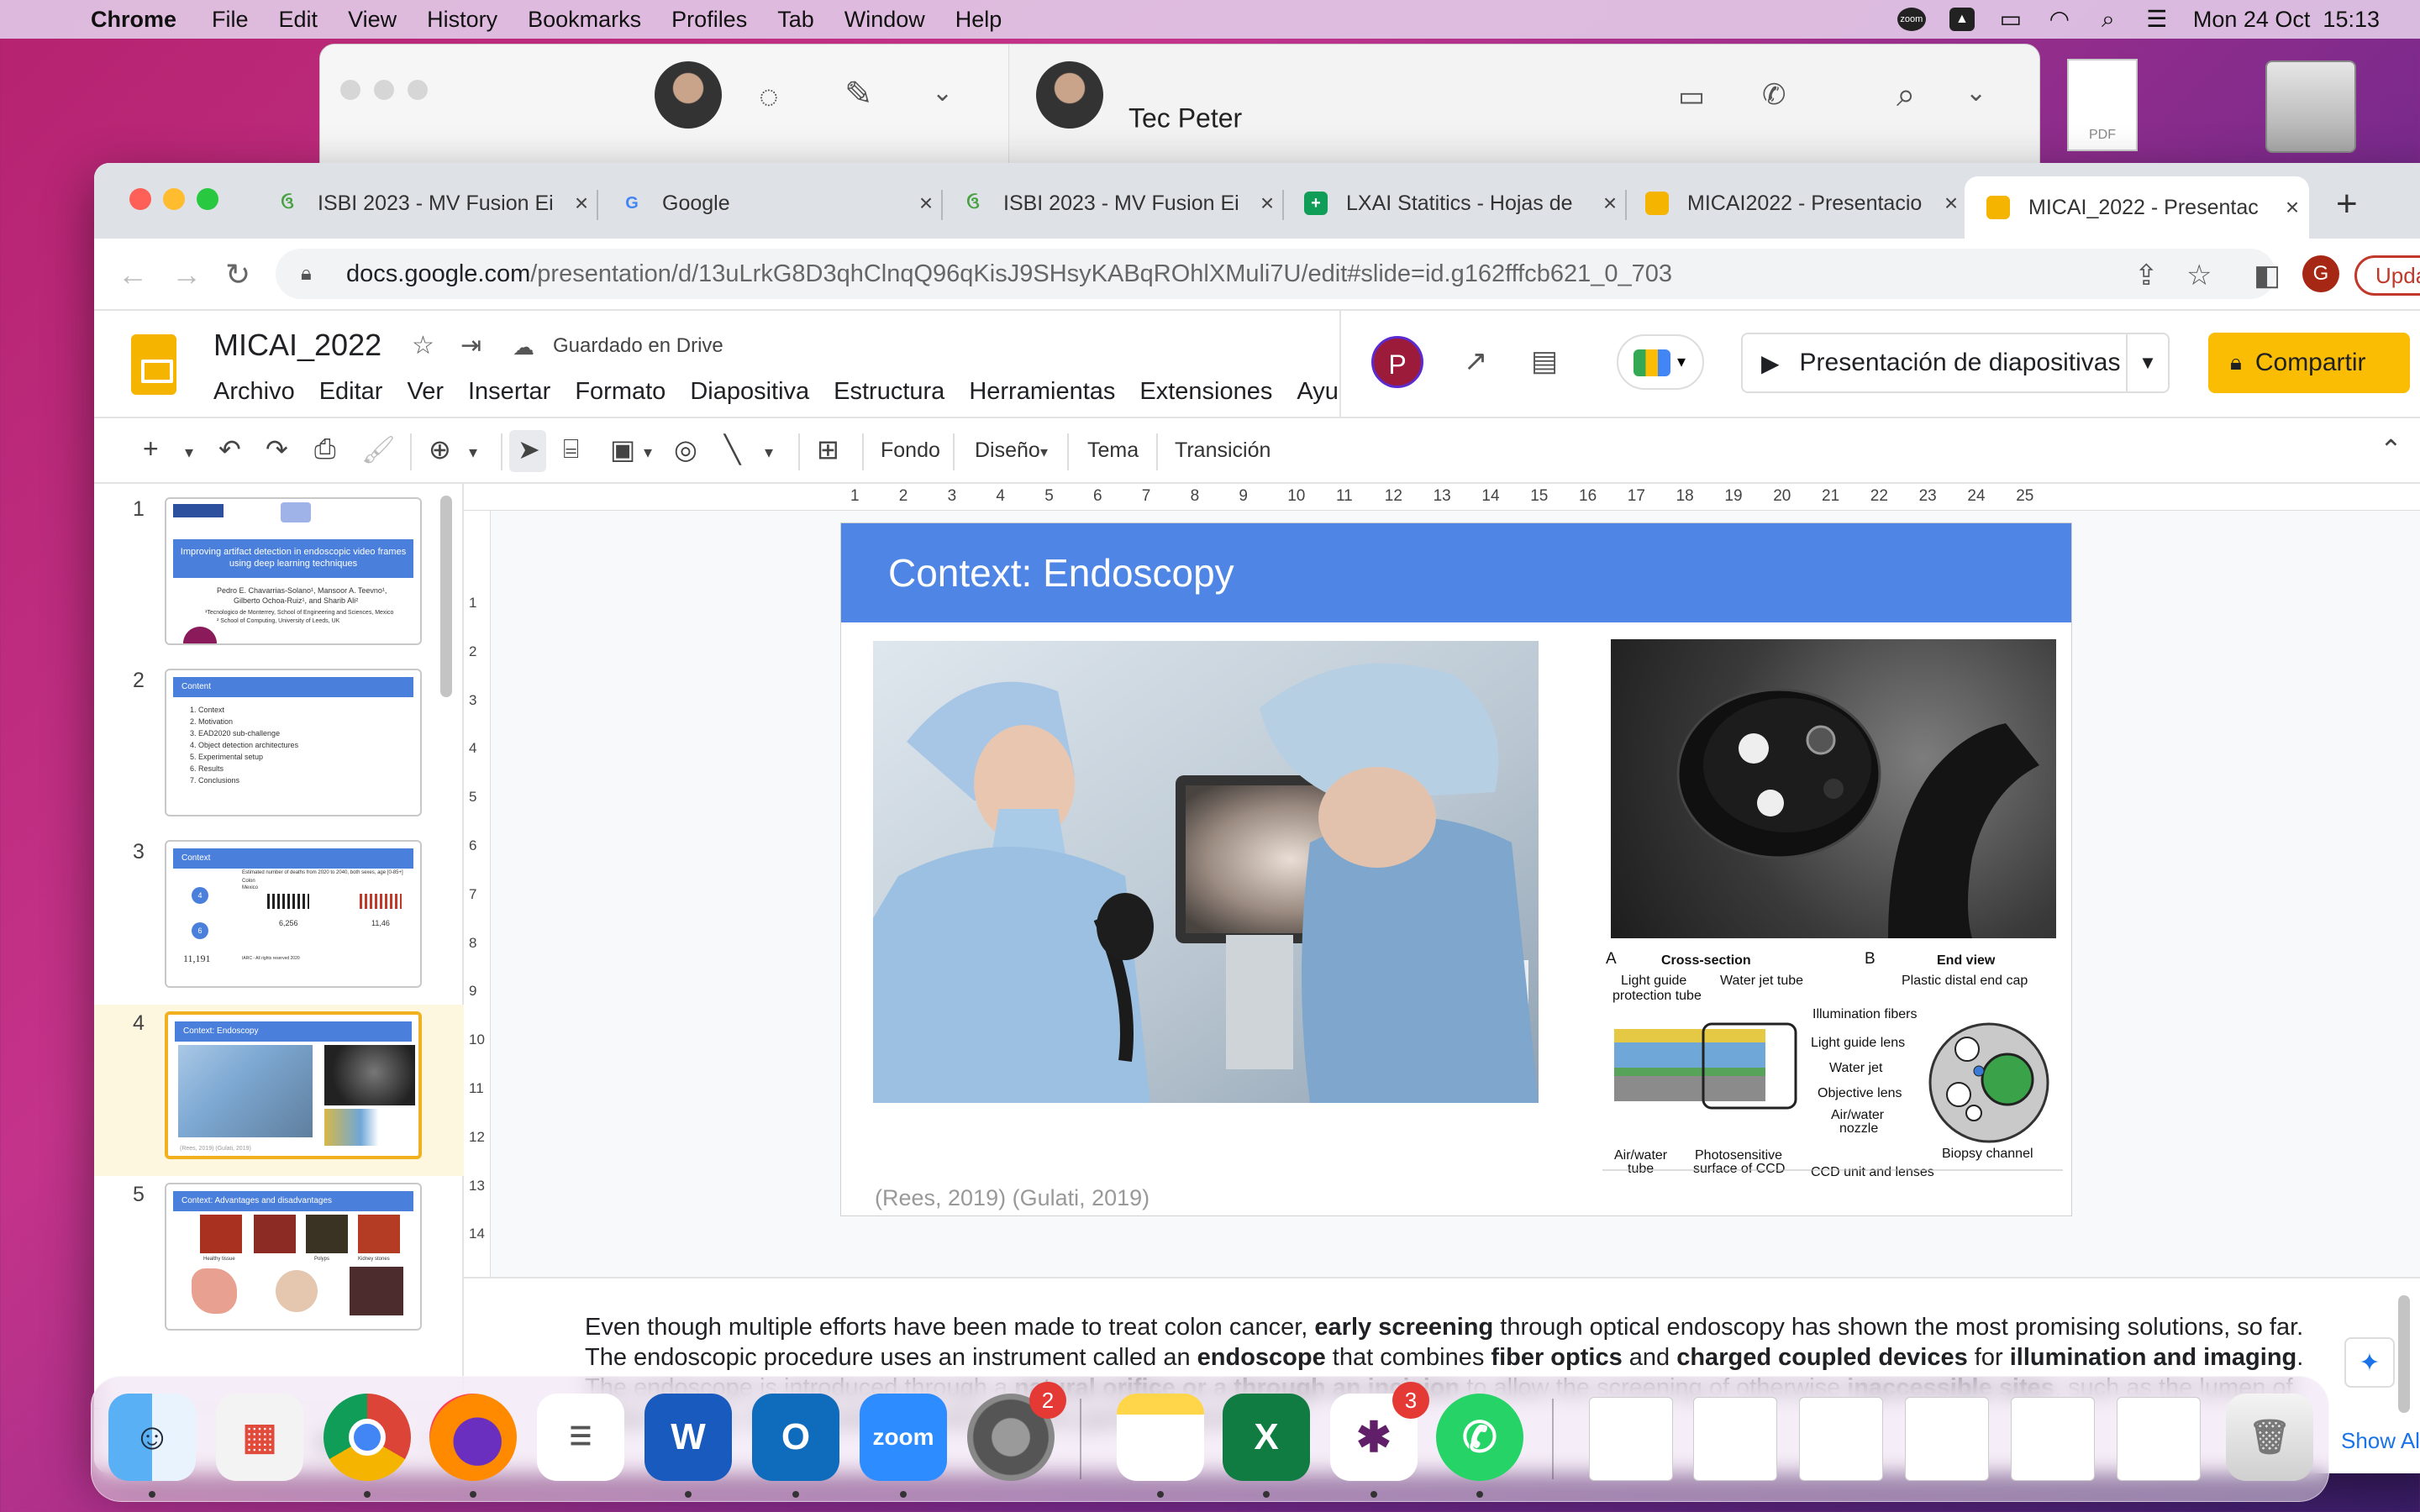 This screenshot has height=1512, width=2420. I want to click on print-icon: ⎙, so click(325, 449).